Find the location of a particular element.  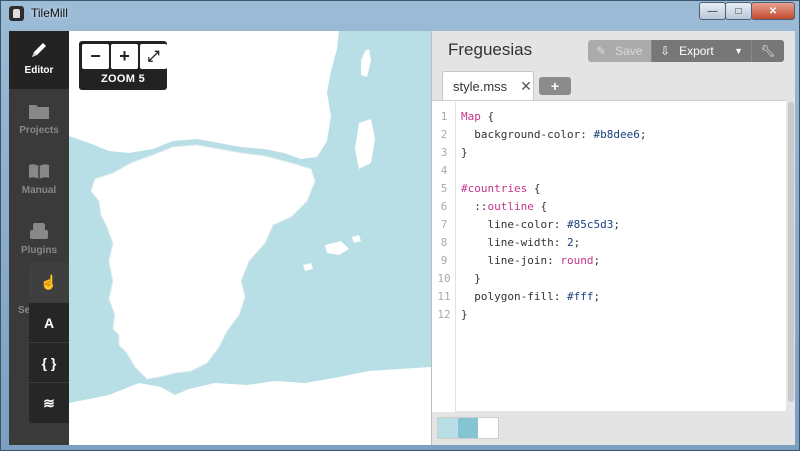

code-token: line-width: is located at coordinates (514, 242).